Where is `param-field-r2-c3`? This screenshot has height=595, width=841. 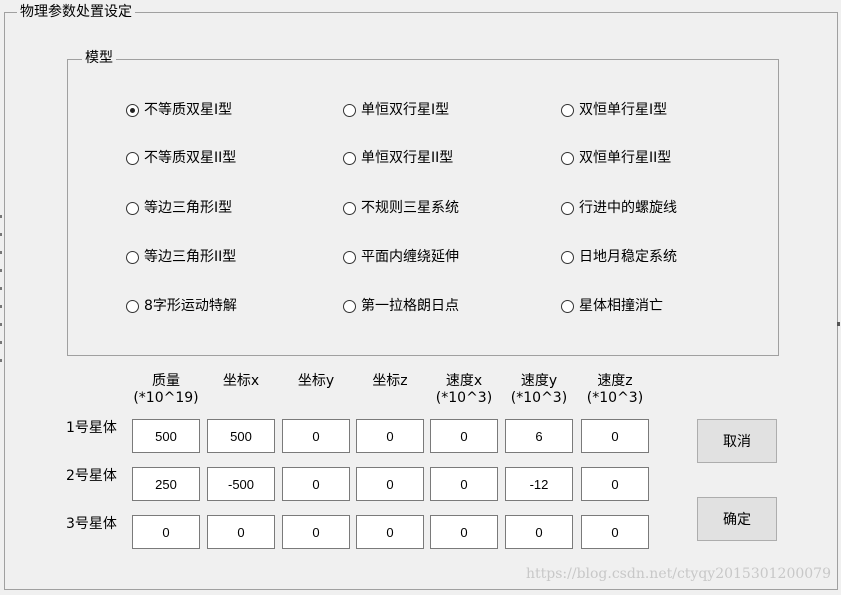
param-field-r2-c3 is located at coordinates (316, 484).